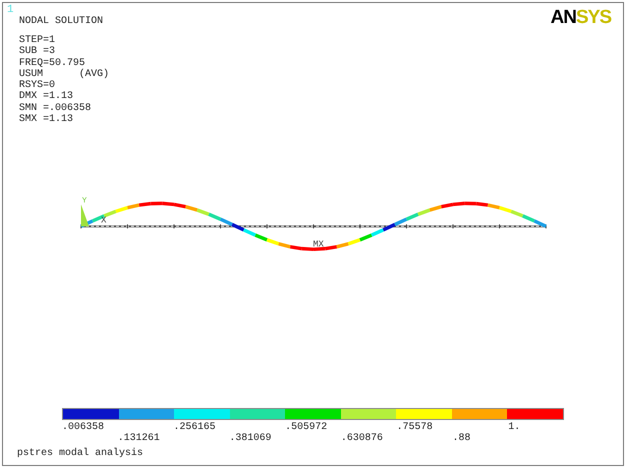 Image resolution: width=625 pixels, height=467 pixels. What do you see at coordinates (55, 108) in the screenshot?
I see `info-line: SMN =.006358` at bounding box center [55, 108].